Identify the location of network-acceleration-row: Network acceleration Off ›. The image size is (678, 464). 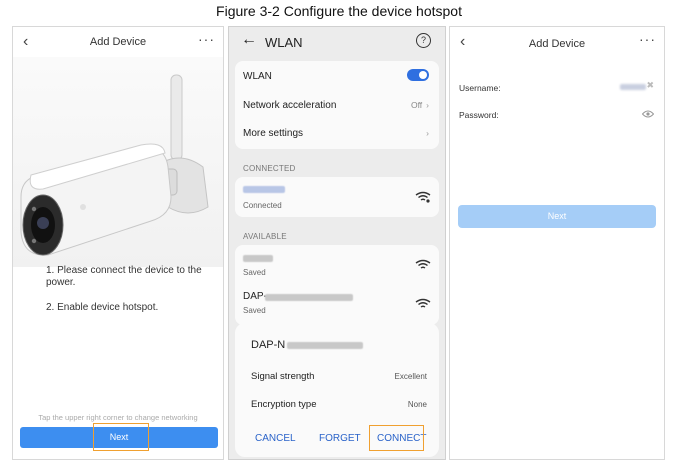
(336, 105).